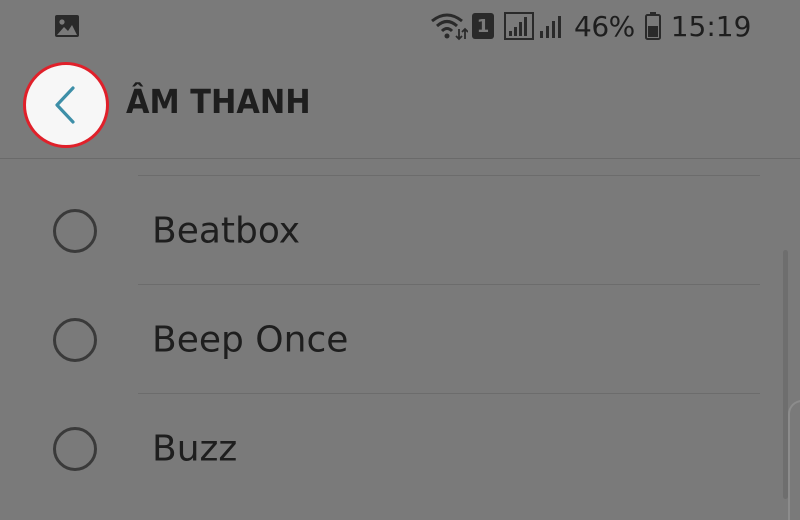  Describe the element at coordinates (519, 26) in the screenshot. I see `signal-strength-icon` at that location.